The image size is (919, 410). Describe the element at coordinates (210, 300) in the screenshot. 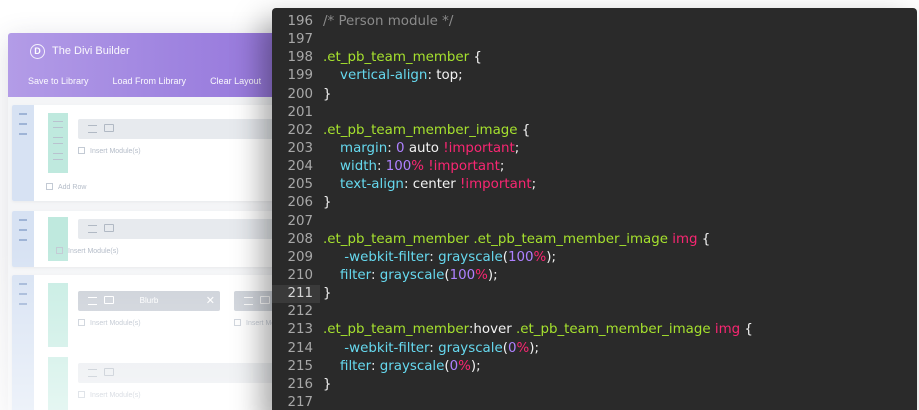

I see `close-icon: ✕` at that location.